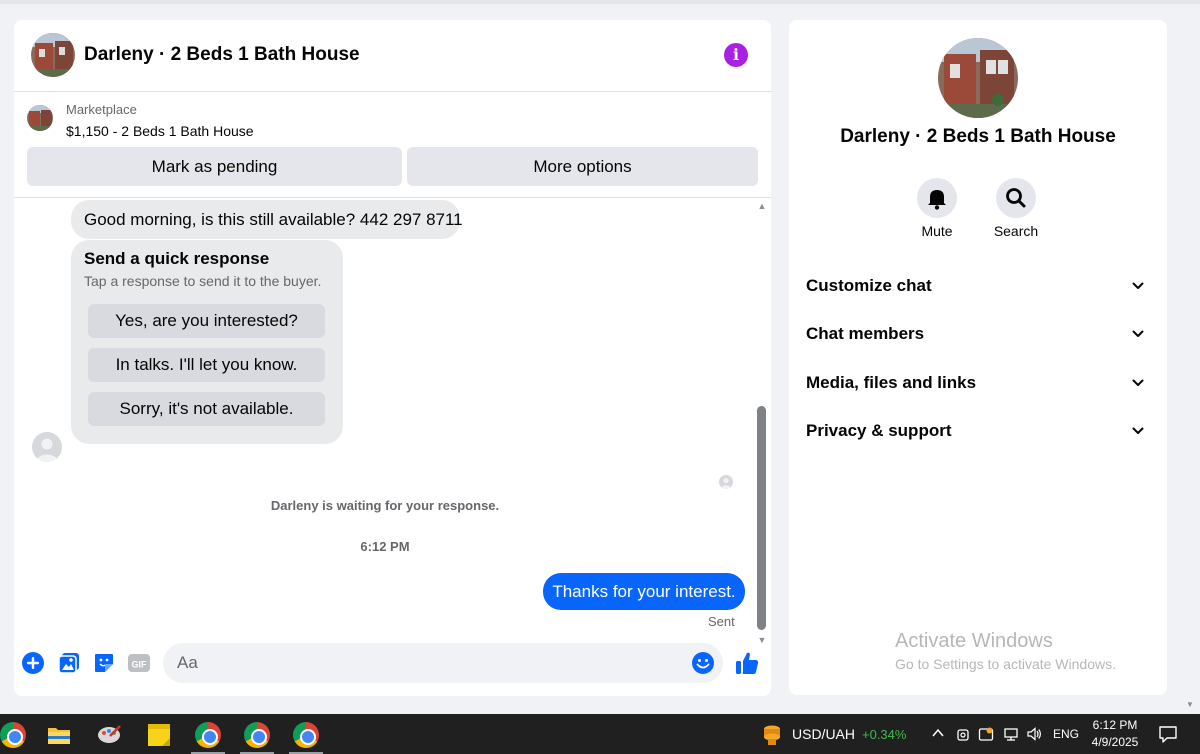  Describe the element at coordinates (177, 258) in the screenshot. I see `quick-response-title: Send a quick response` at that location.